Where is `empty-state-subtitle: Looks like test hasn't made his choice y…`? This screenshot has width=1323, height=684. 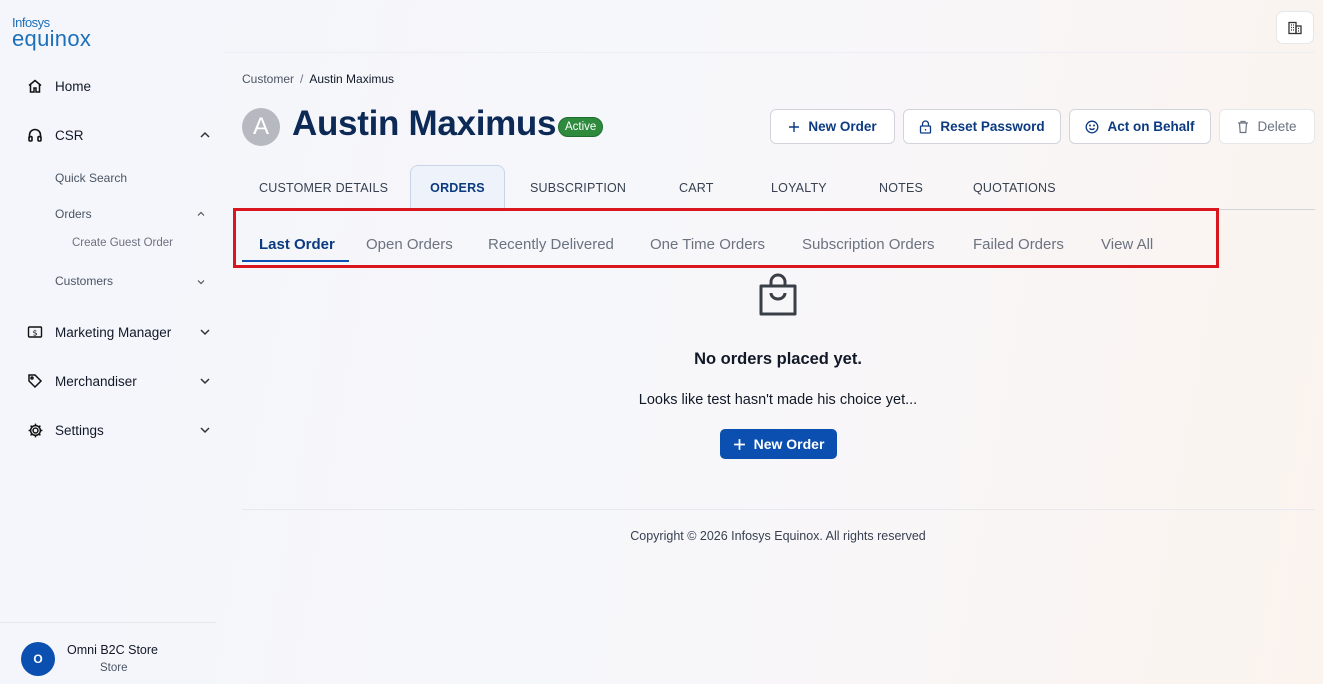 empty-state-subtitle: Looks like test hasn't made his choice y… is located at coordinates (778, 400).